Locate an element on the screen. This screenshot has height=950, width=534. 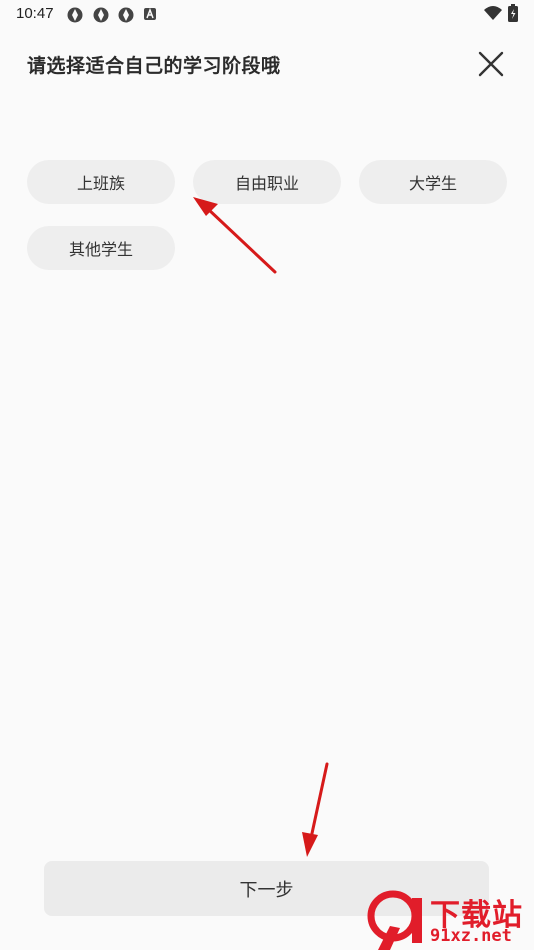
status-time: 10:47 is located at coordinates (35, 13).